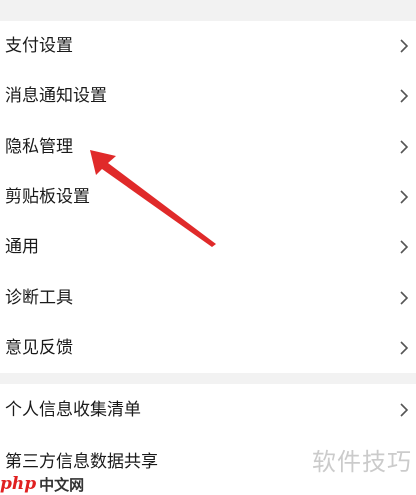 This screenshot has height=495, width=416. I want to click on settings-item-label: 意见反馈, so click(39, 347).